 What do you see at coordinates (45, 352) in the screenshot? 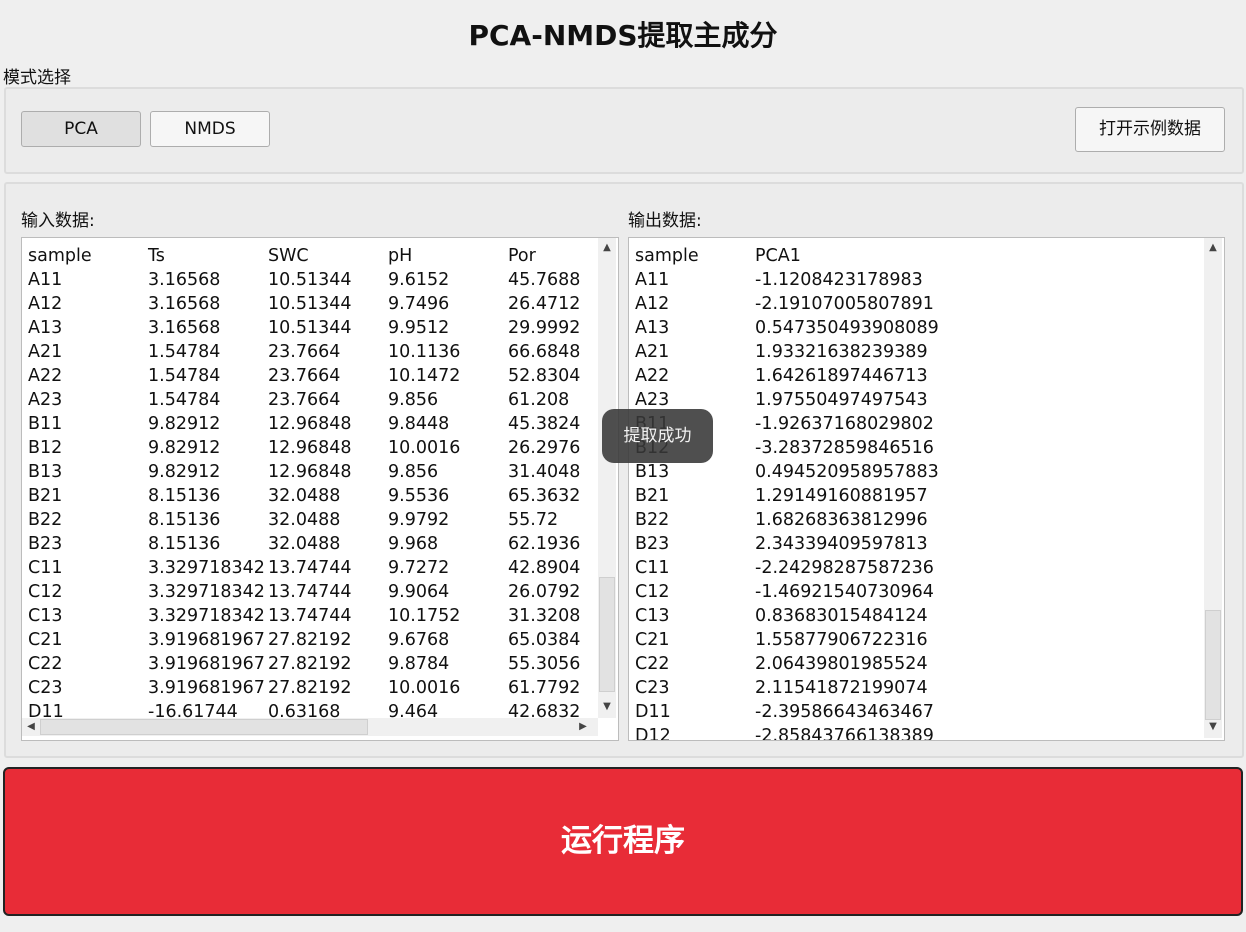
I see `input-cell: A21` at bounding box center [45, 352].